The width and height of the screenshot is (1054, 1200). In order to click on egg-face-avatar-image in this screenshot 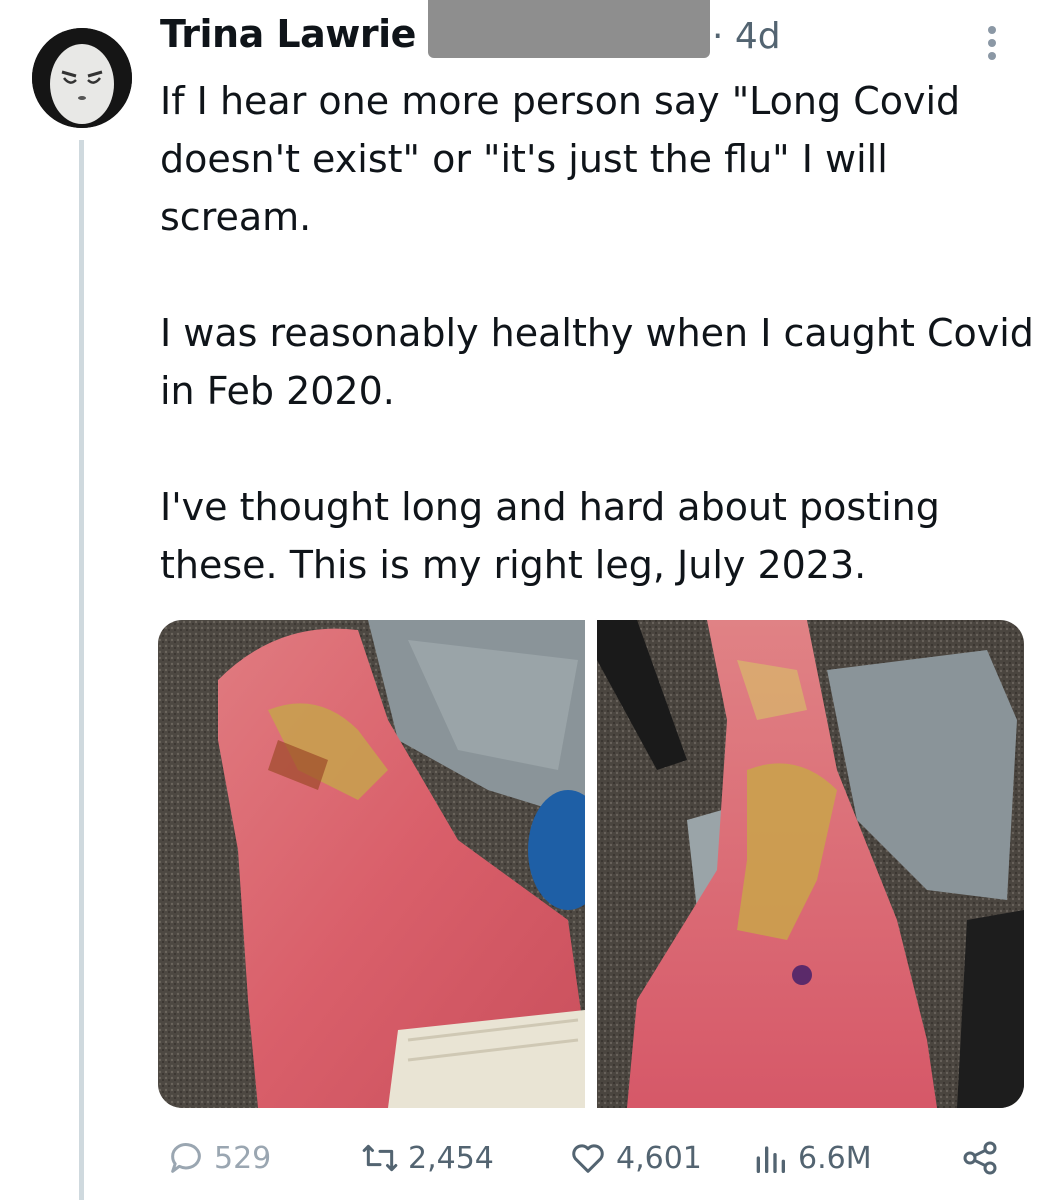, I will do `click(82, 78)`.